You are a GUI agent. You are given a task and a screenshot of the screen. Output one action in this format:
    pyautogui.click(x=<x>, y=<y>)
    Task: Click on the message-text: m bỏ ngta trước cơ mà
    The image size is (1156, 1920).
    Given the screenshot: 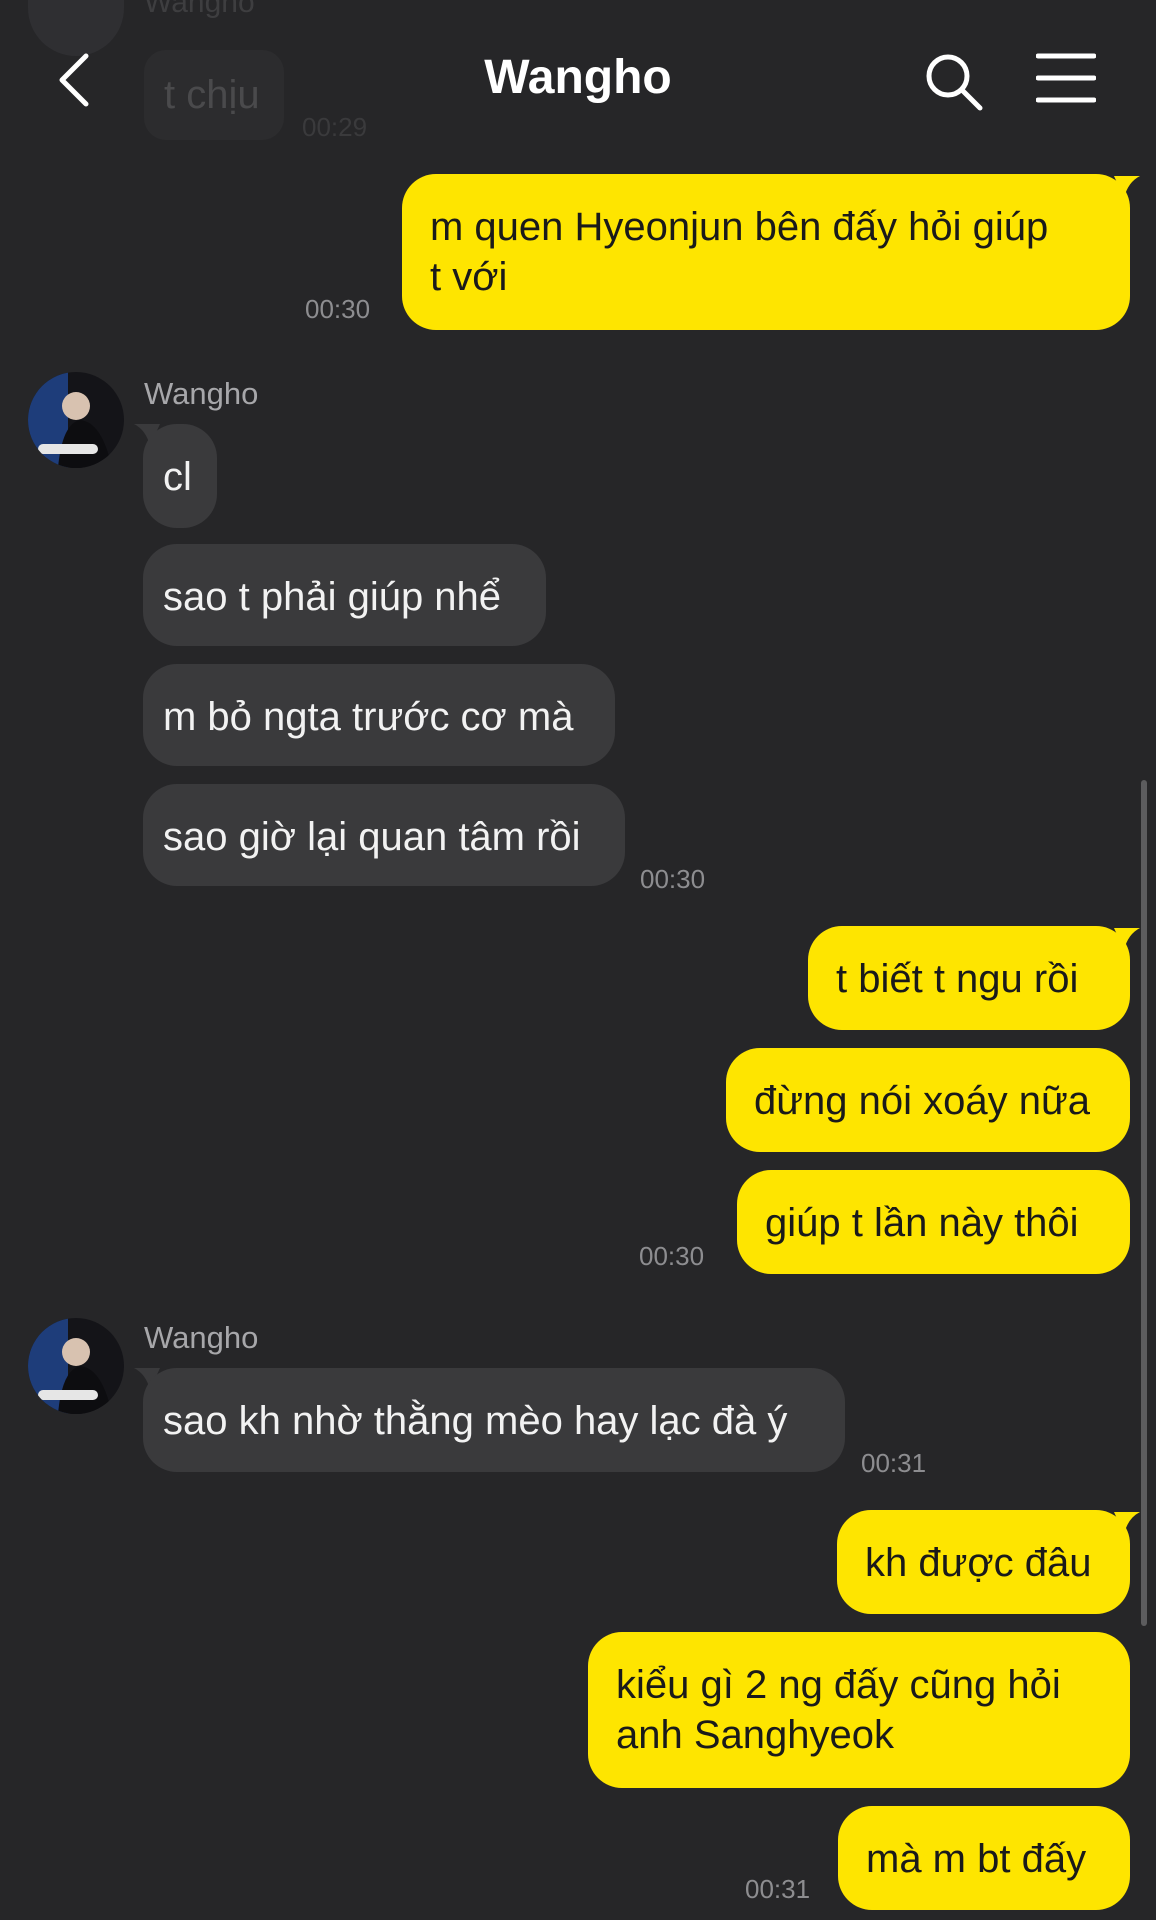 What is the action you would take?
    pyautogui.click(x=368, y=717)
    